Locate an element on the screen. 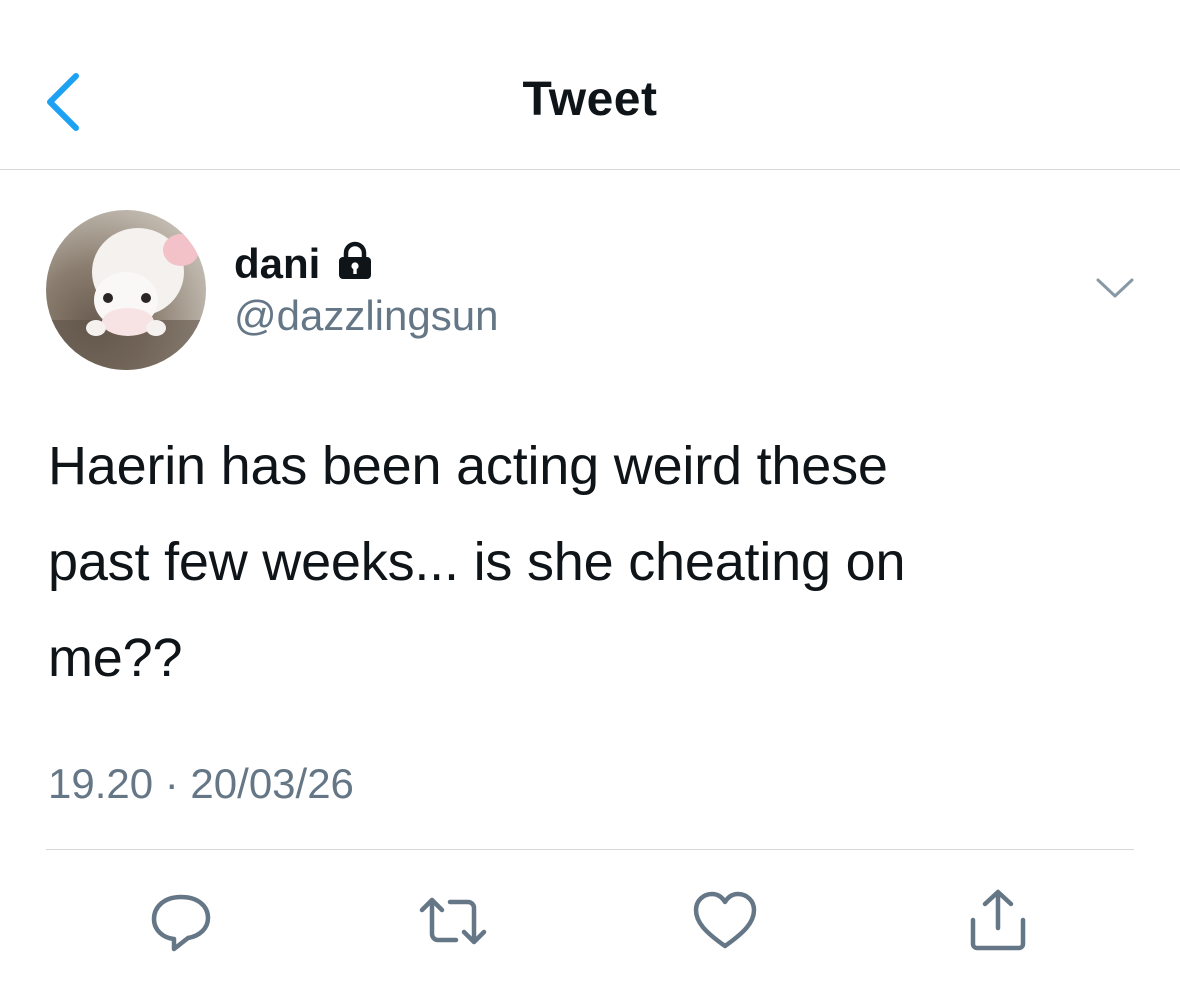 Image resolution: width=1180 pixels, height=982 pixels. like-button is located at coordinates (725, 921).